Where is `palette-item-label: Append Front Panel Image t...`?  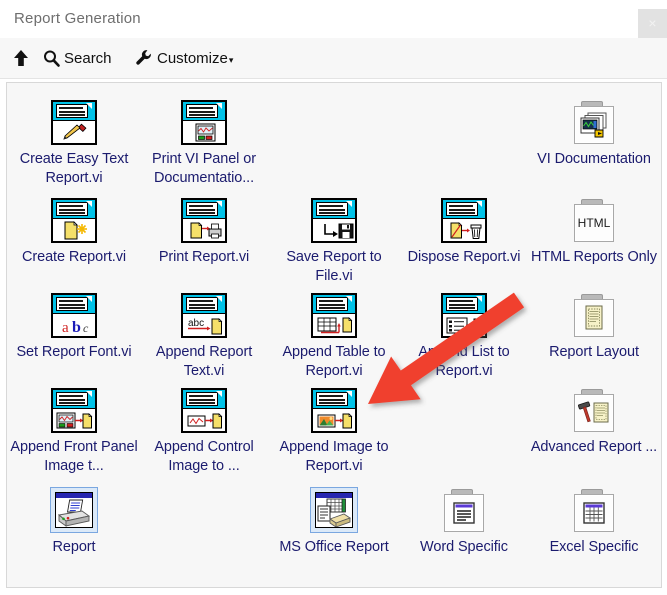
palette-item-label: Append Front Panel Image t... is located at coordinates (74, 456).